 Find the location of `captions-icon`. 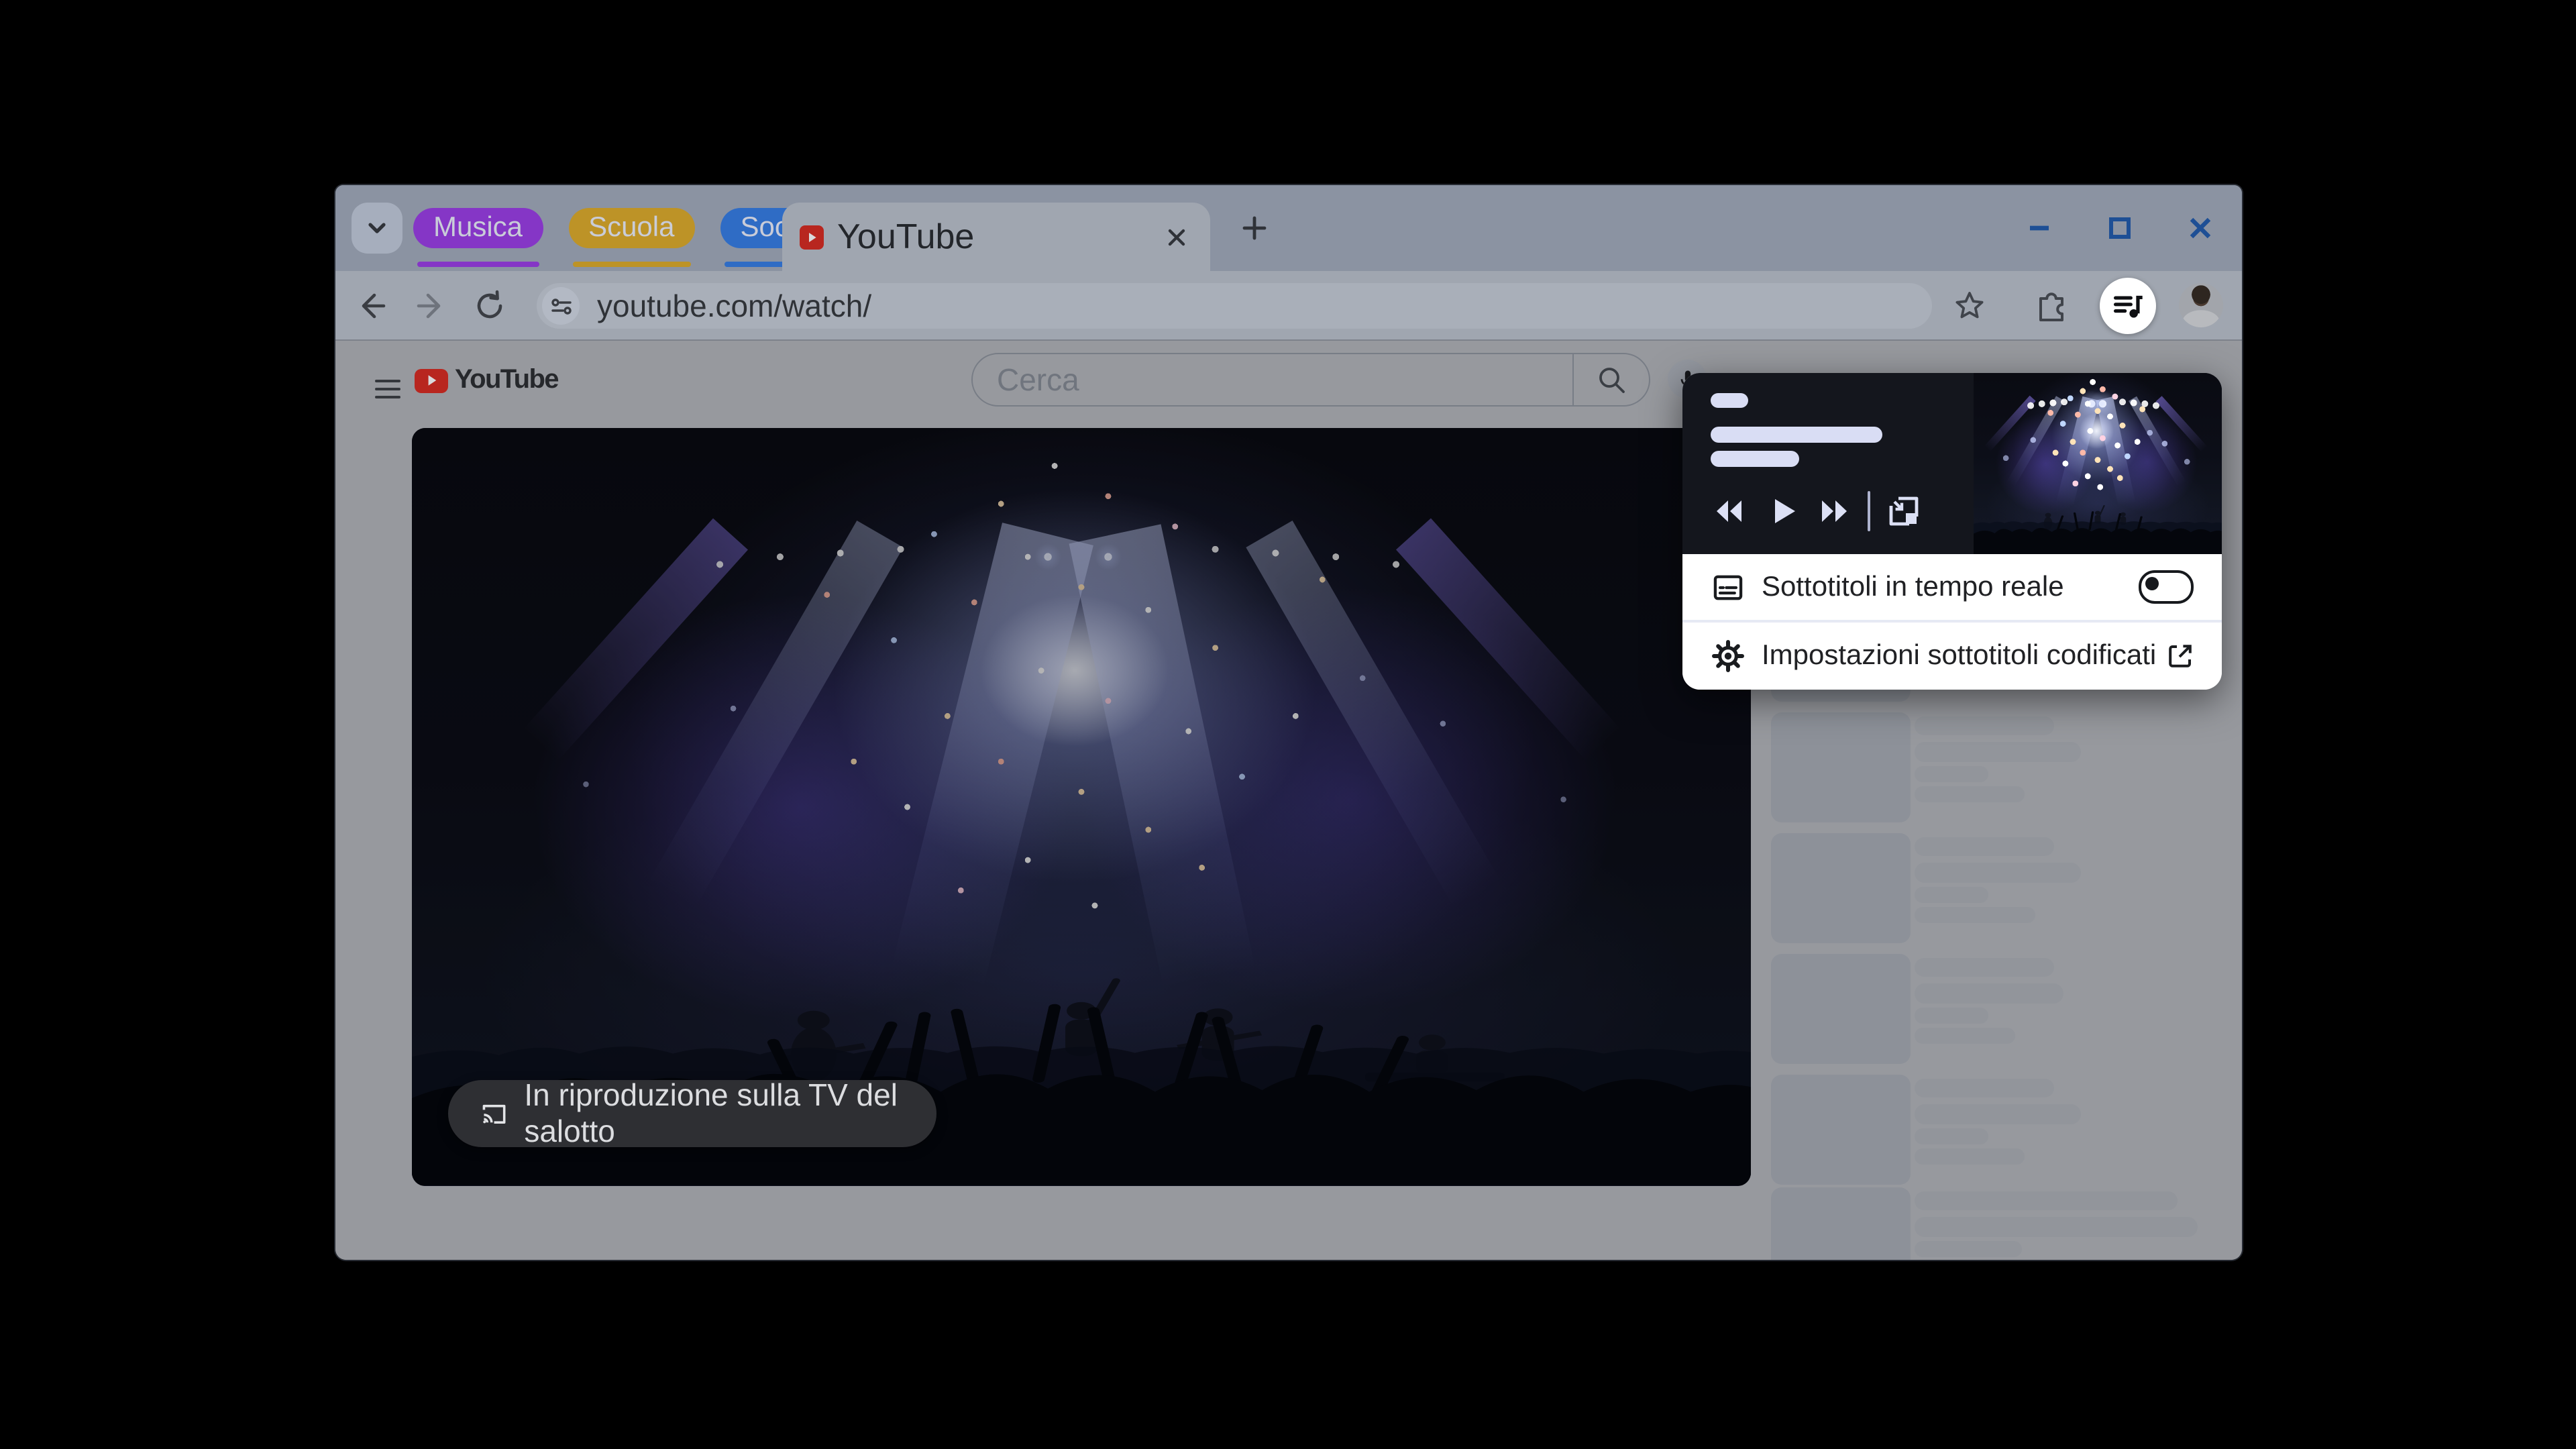

captions-icon is located at coordinates (1728, 587).